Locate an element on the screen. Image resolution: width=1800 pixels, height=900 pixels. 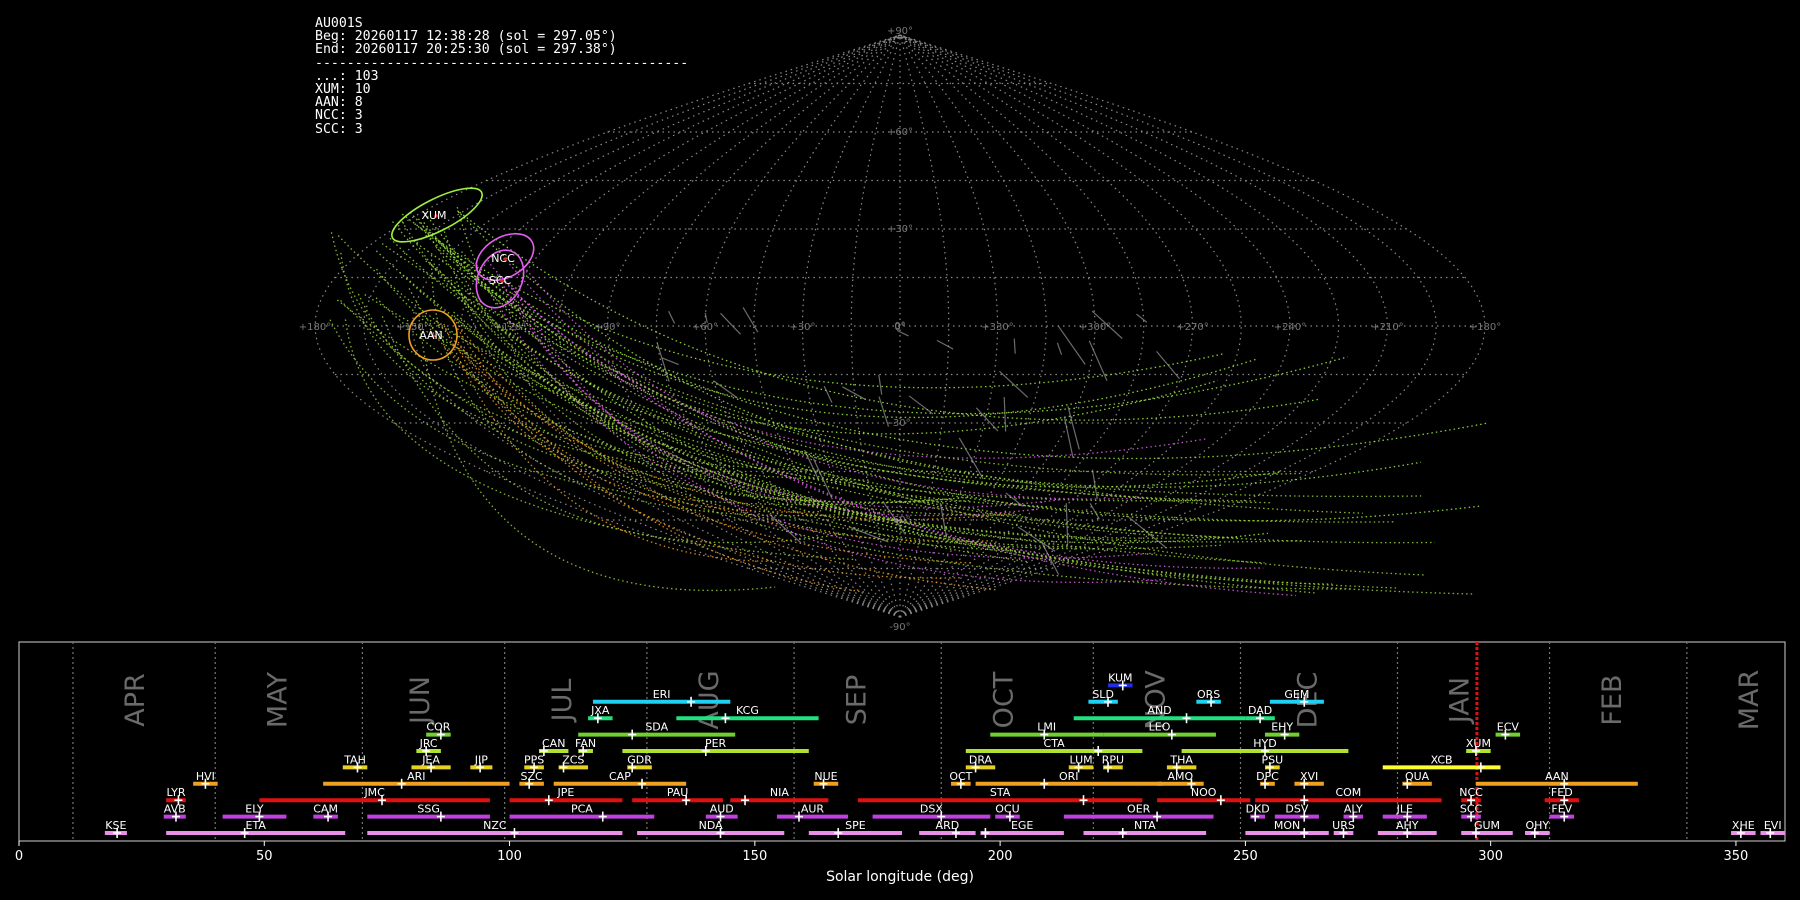
shower-label: RPU is located at coordinates (1113, 759).